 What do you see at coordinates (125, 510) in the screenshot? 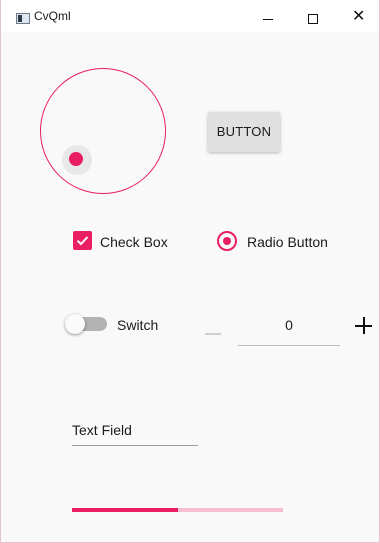
I see `progress-fill` at bounding box center [125, 510].